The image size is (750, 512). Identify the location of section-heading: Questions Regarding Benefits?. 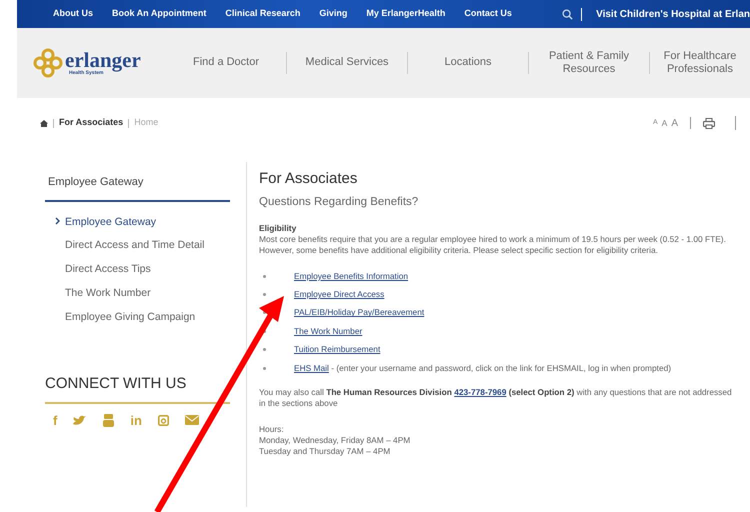
(339, 202).